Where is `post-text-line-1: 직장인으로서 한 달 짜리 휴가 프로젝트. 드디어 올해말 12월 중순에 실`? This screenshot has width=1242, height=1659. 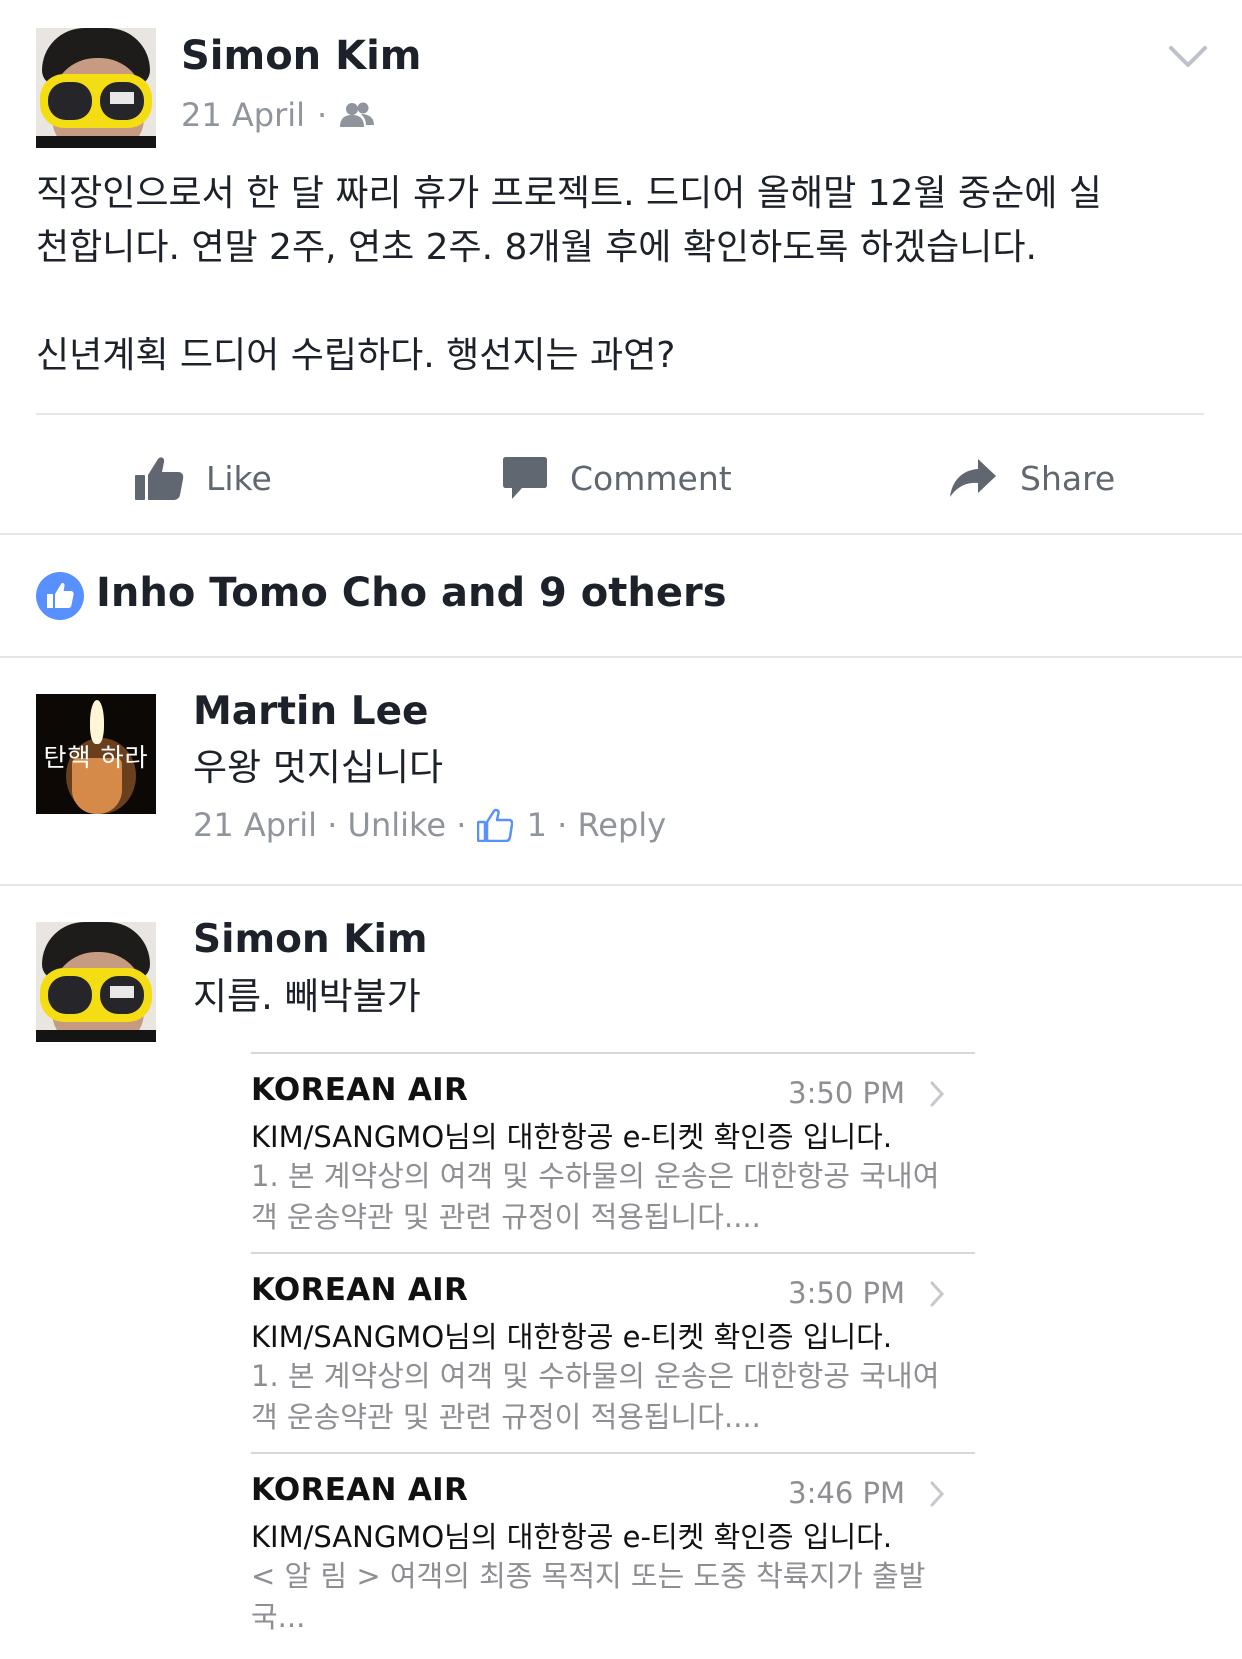 post-text-line-1: 직장인으로서 한 달 짜리 휴가 프로젝트. 드디어 올해말 12월 중순에 실 is located at coordinates (569, 193).